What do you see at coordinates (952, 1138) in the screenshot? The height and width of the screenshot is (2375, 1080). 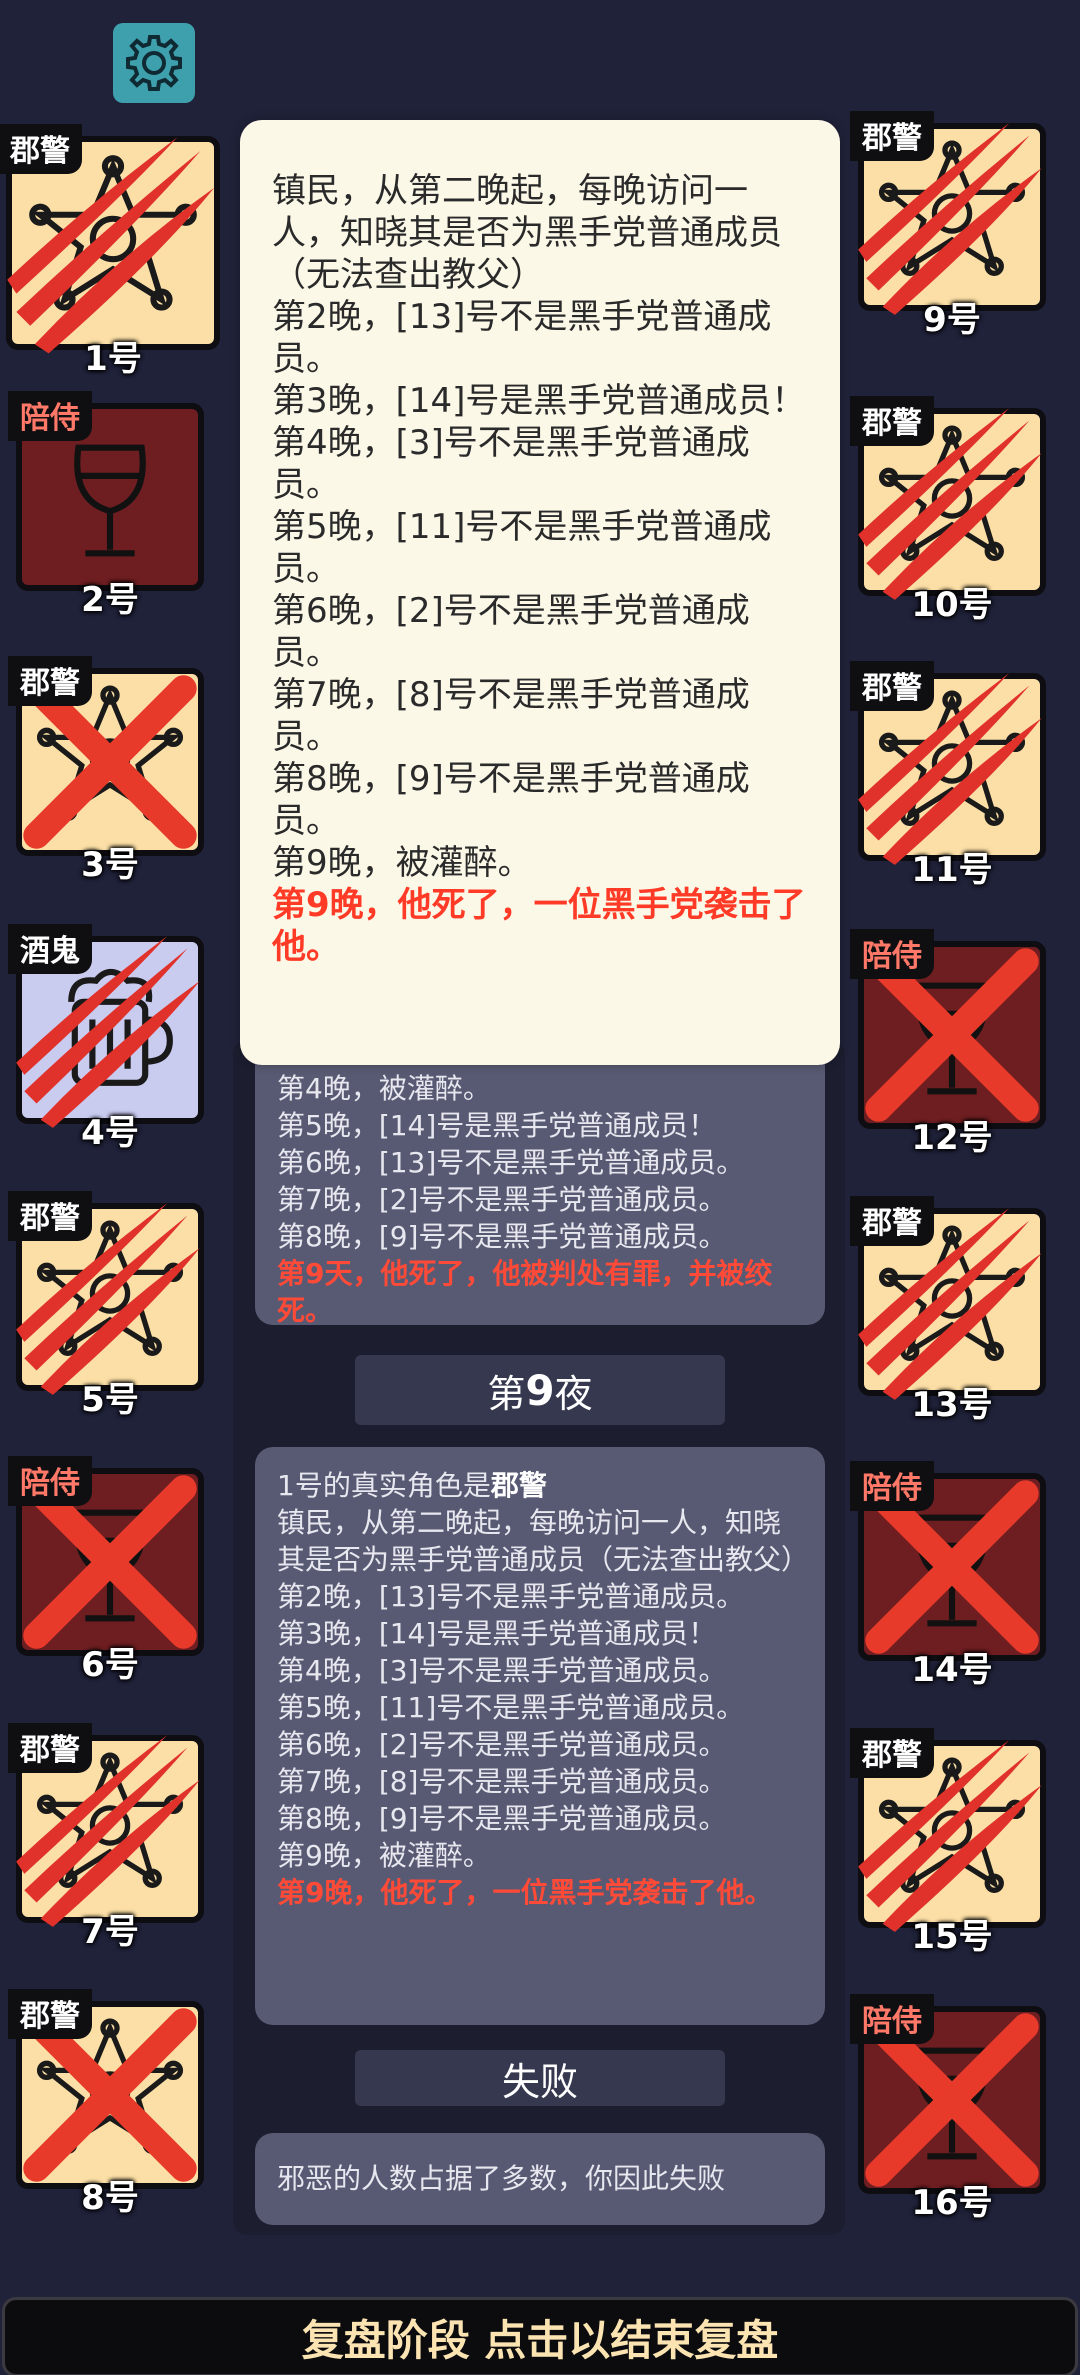 I see `player-number: 12号` at bounding box center [952, 1138].